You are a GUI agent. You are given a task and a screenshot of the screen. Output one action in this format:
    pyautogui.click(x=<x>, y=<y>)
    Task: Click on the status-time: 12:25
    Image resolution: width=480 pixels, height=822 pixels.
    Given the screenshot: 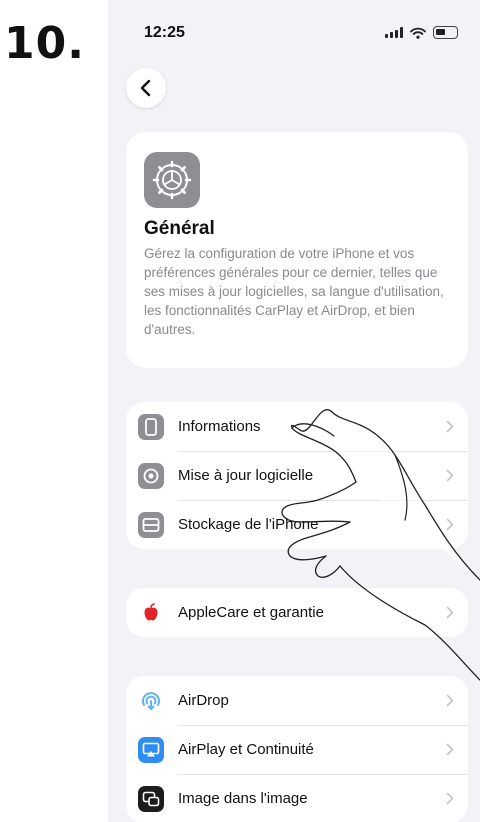 What is the action you would take?
    pyautogui.click(x=164, y=32)
    